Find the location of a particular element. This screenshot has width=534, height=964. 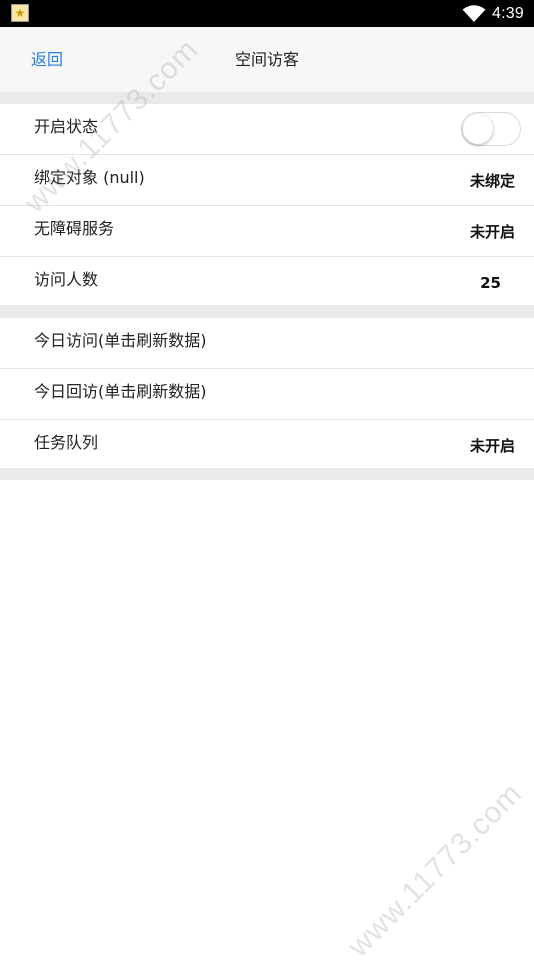

wifi-icon is located at coordinates (474, 13).